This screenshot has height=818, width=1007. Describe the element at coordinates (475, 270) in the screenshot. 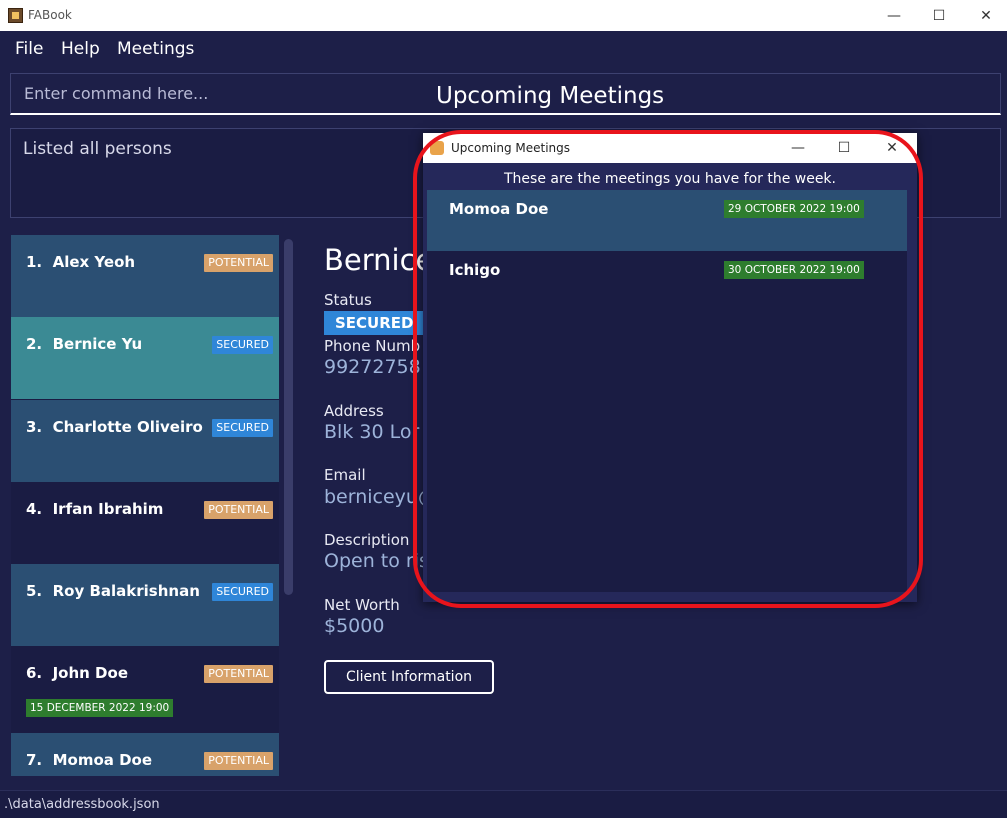

I see `meeting-person-name: Ichigo` at that location.